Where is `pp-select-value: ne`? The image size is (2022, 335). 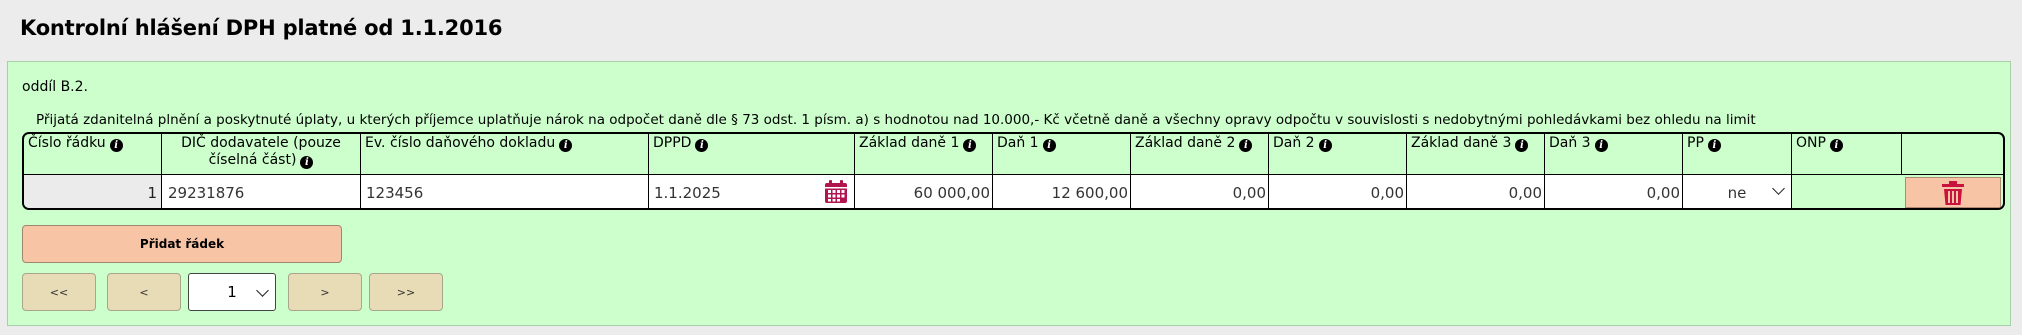
pp-select-value: ne is located at coordinates (1737, 193).